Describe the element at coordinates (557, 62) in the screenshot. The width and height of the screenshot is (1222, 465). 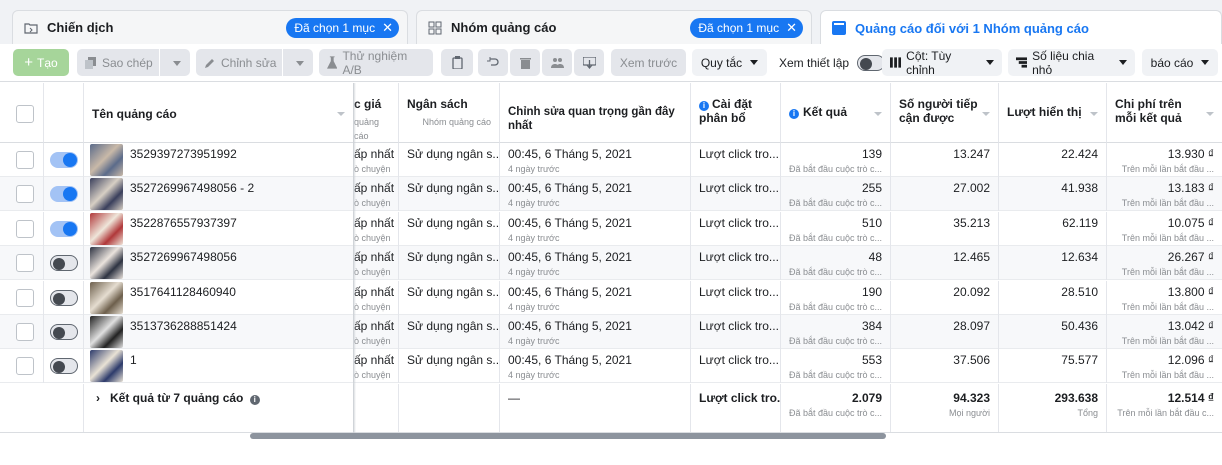
I see `audience-button` at that location.